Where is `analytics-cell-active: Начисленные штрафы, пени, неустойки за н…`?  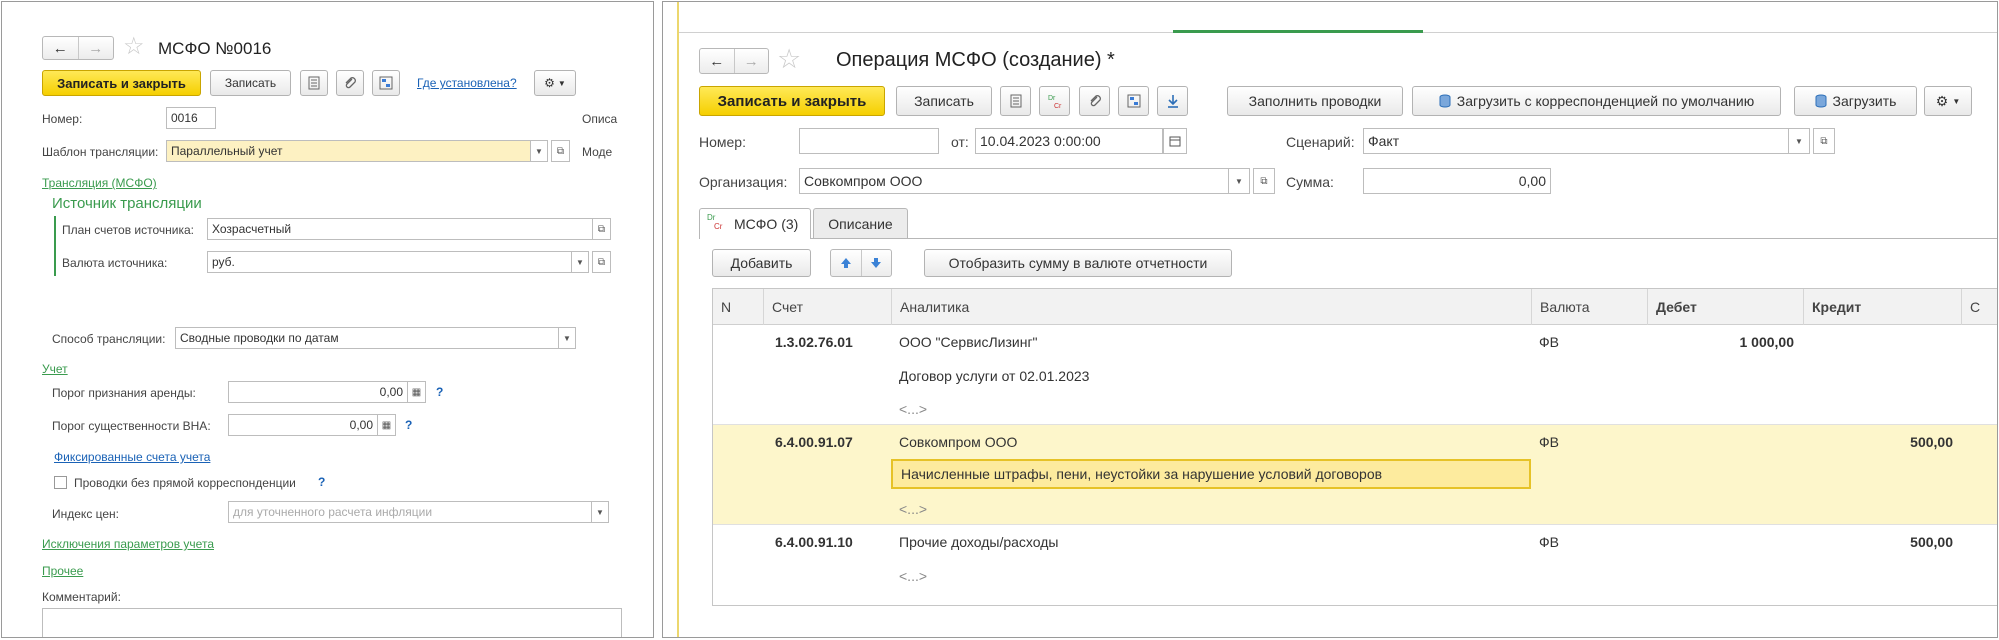
analytics-cell-active: Начисленные штрафы, пени, неустойки за н… is located at coordinates (1211, 474).